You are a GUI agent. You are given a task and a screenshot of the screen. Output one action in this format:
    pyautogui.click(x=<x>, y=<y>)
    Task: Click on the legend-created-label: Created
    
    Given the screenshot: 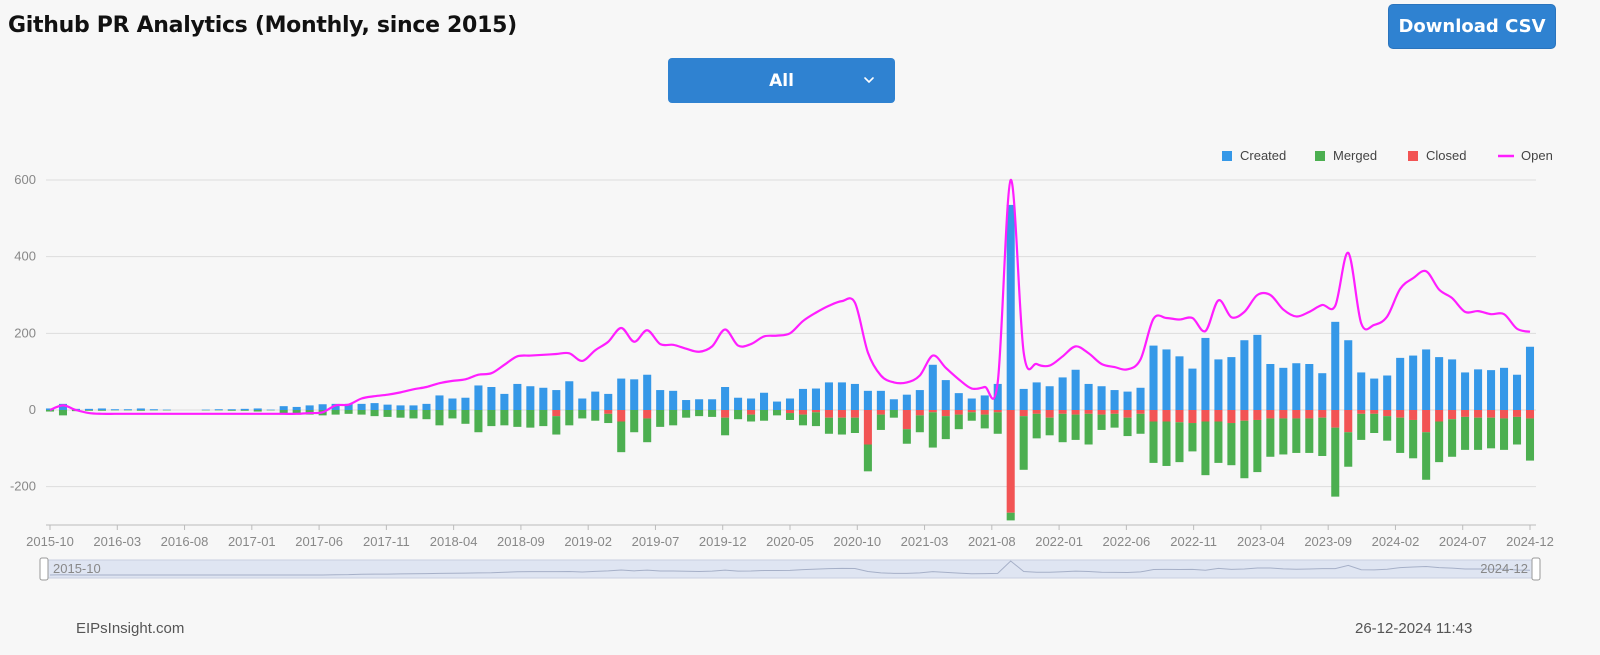 What is the action you would take?
    pyautogui.click(x=1263, y=155)
    